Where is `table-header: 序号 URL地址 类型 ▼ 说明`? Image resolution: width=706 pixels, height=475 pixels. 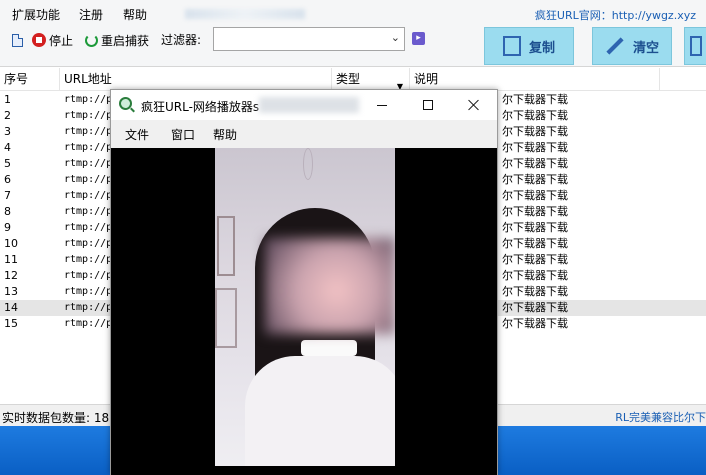
table-header: 序号 URL地址 类型 ▼ 说明 is located at coordinates (353, 79).